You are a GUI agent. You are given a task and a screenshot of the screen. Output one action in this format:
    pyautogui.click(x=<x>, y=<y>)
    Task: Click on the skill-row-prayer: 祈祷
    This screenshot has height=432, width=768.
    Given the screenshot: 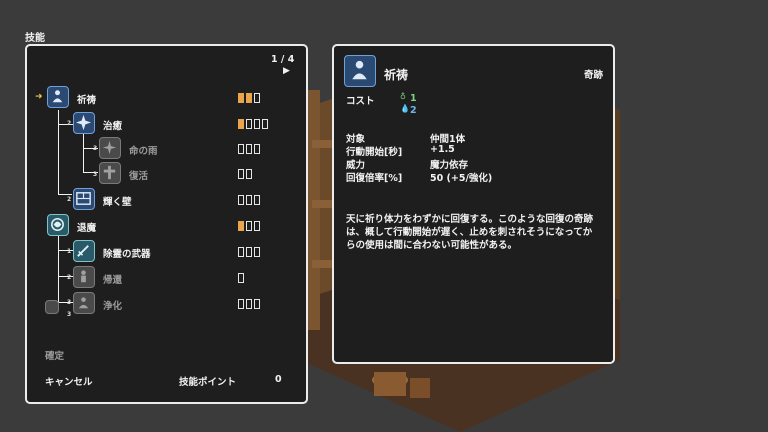 What is the action you would take?
    pyautogui.click(x=166, y=97)
    